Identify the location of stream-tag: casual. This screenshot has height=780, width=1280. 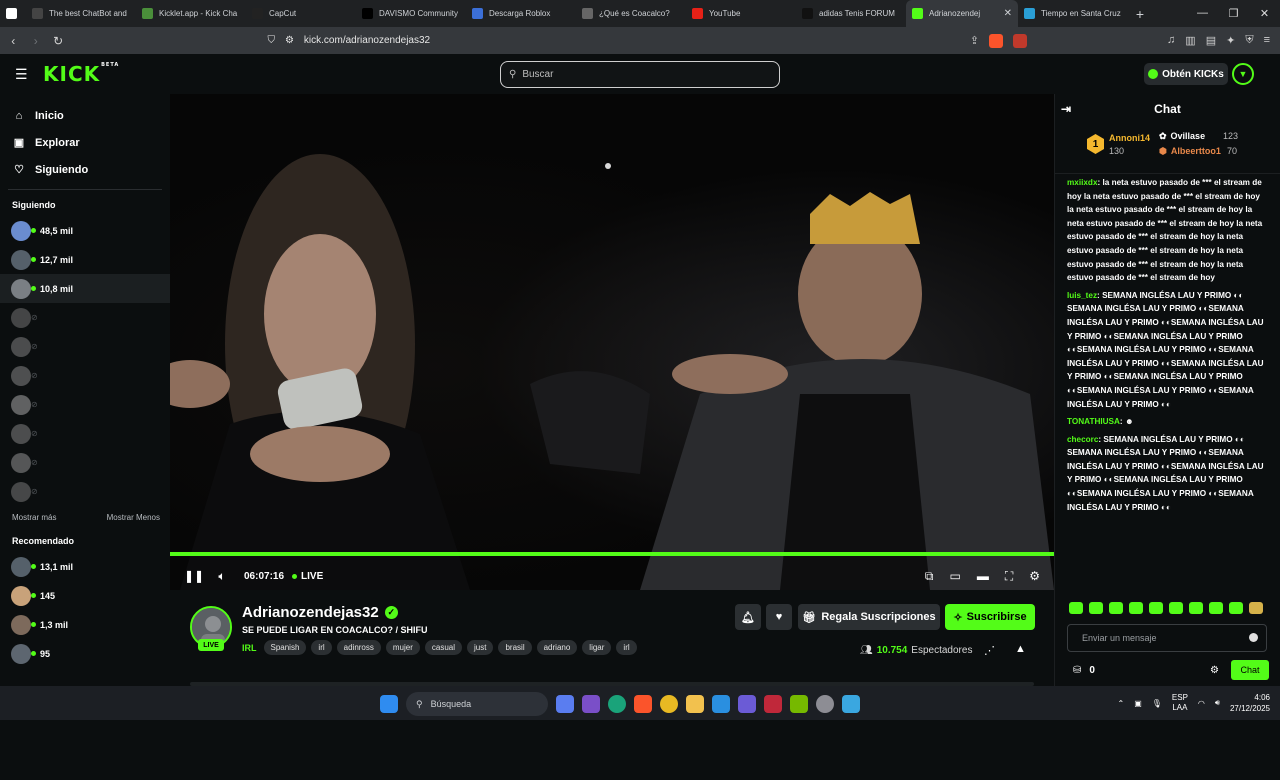
(443, 647).